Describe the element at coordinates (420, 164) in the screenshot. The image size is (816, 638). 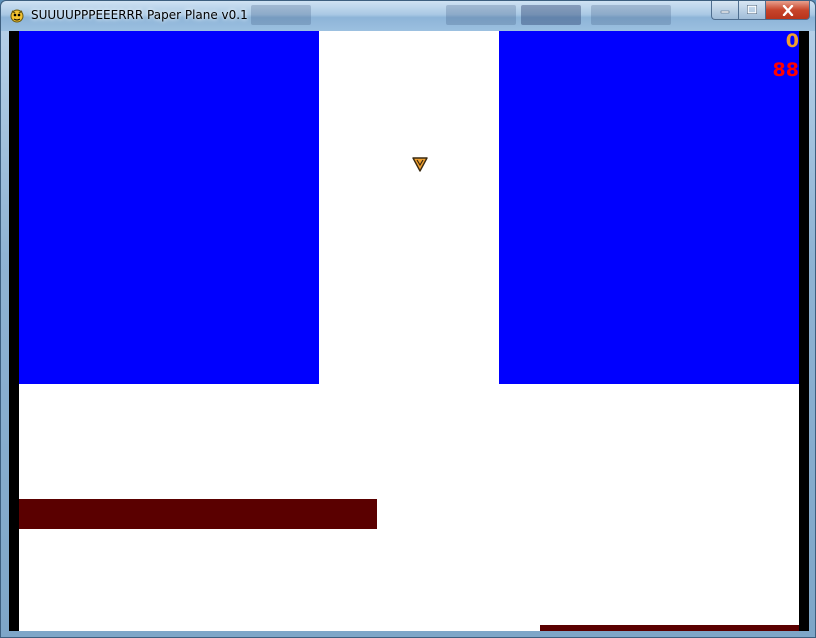
I see `paper-plane-icon` at that location.